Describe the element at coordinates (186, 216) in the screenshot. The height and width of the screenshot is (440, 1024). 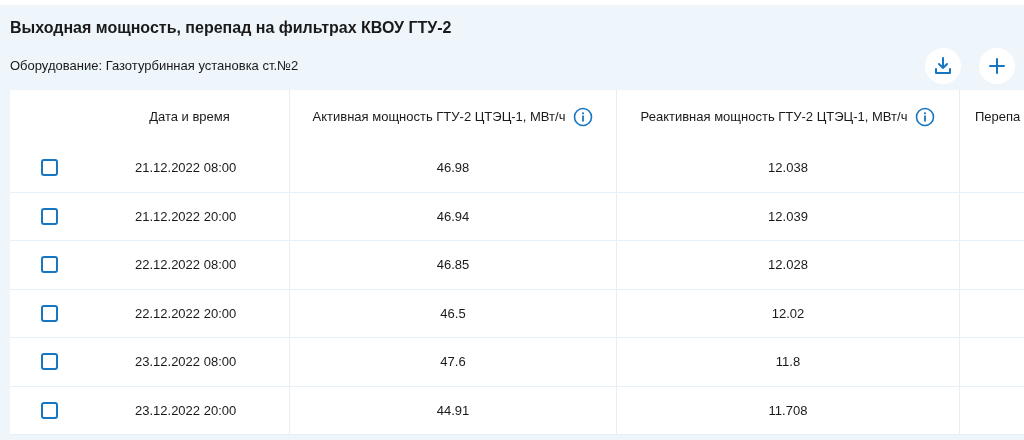
I see `date-cell-text: 21.12.2022 20:00` at that location.